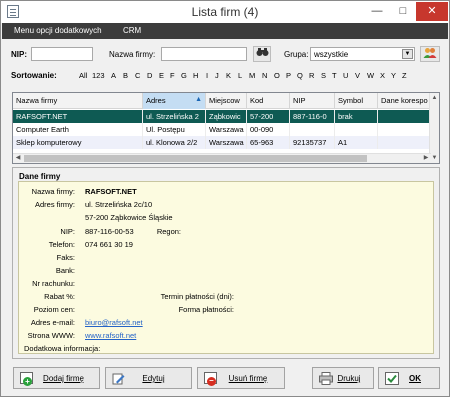 The height and width of the screenshot is (397, 450). I want to click on sort-k: K, so click(228, 75).